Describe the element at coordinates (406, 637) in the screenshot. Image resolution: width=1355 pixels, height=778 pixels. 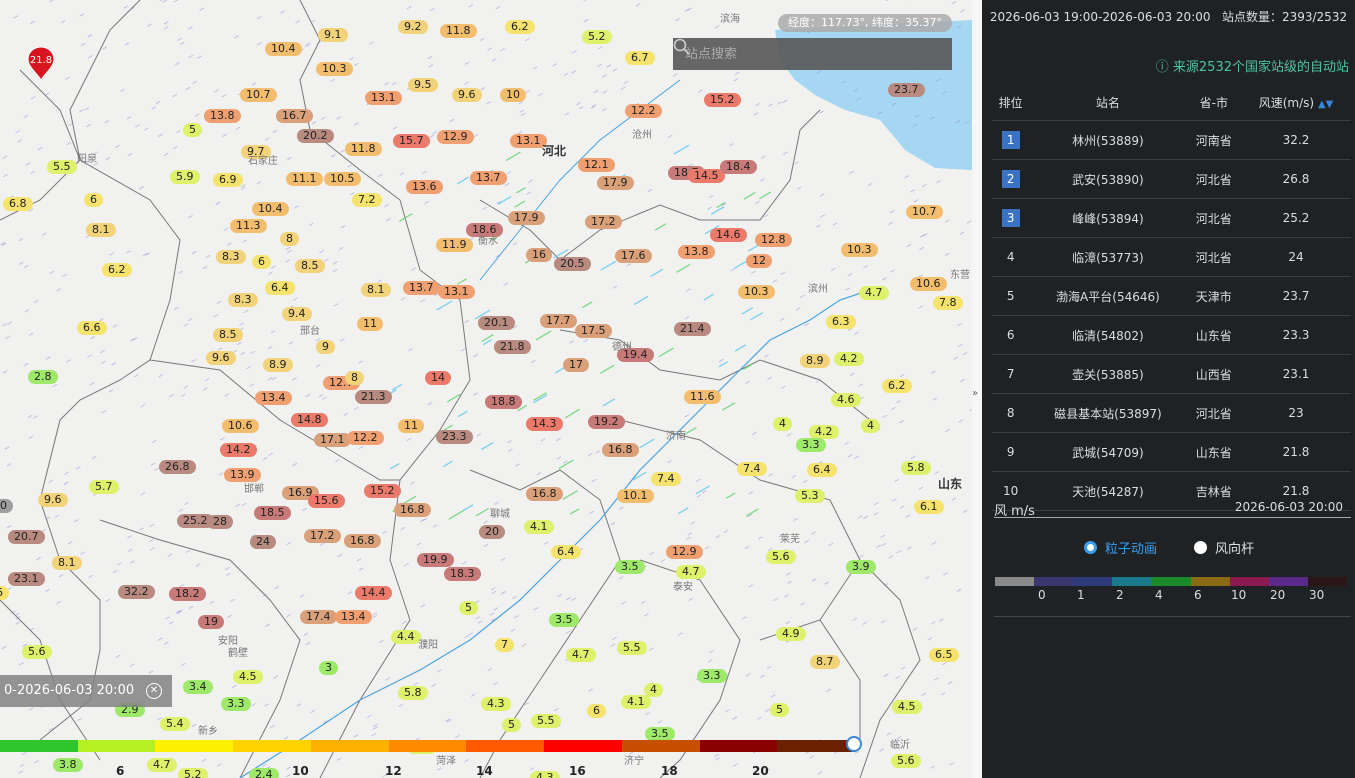
I see `station-badge: 4.4` at that location.